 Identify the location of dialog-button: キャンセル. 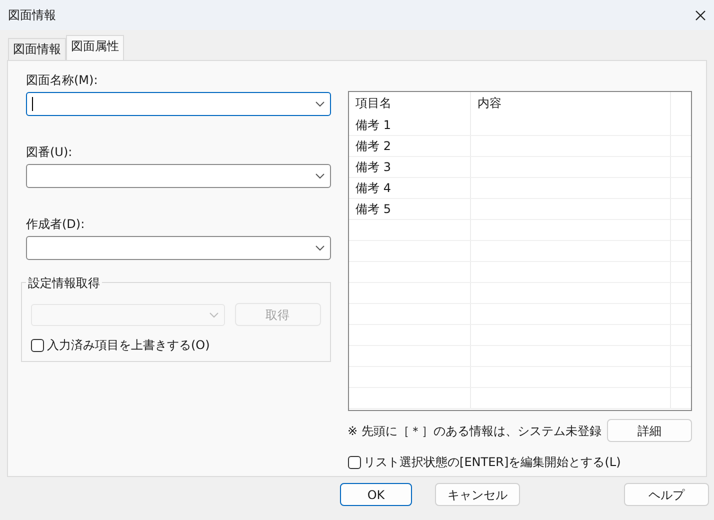
(477, 494).